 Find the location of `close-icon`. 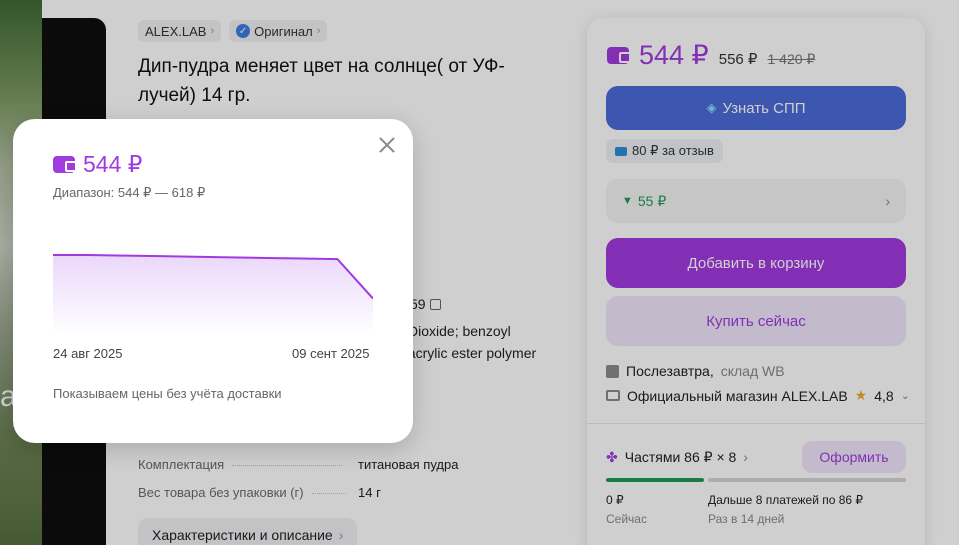

close-icon is located at coordinates (387, 145).